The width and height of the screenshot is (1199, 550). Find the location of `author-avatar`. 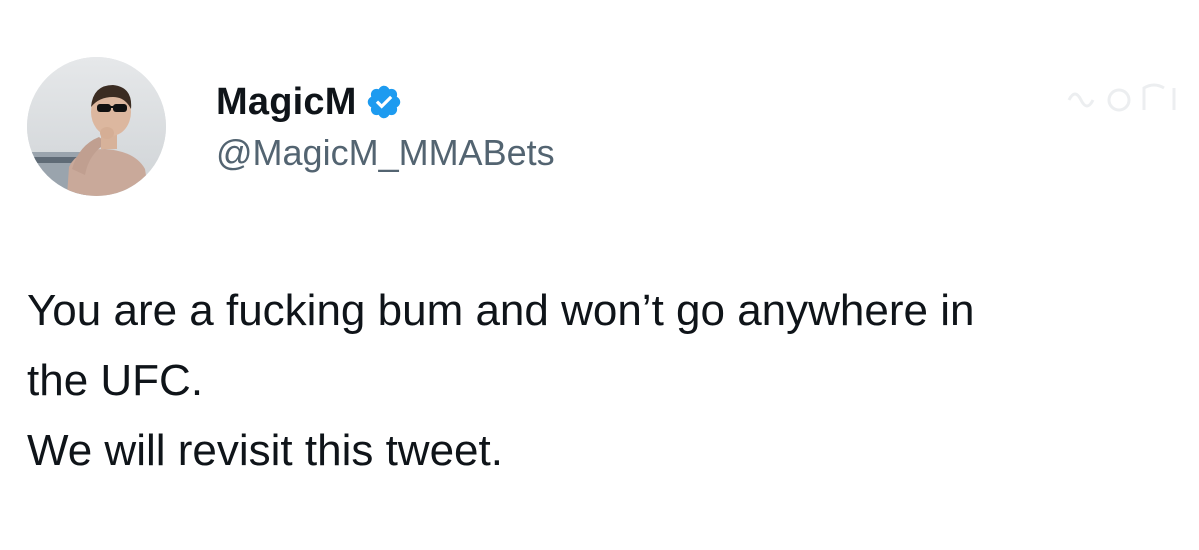

author-avatar is located at coordinates (96, 126).